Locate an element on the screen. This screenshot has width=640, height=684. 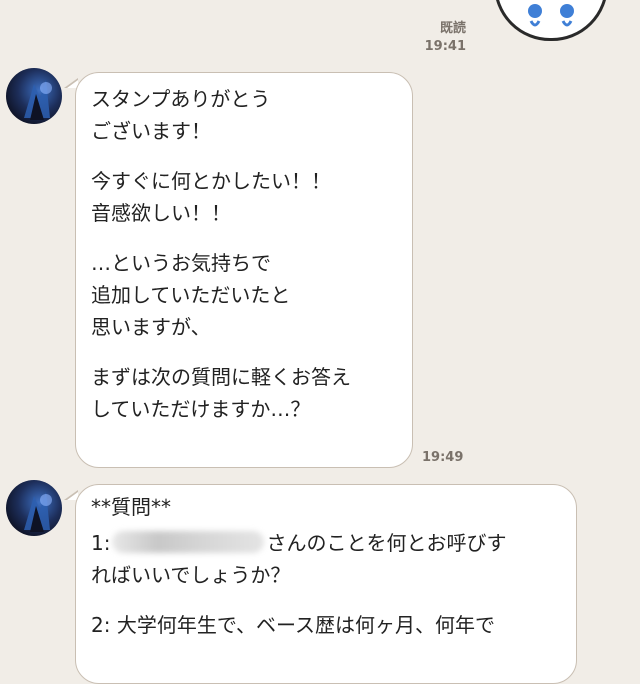
message-paragraph: まずは次の質問に軽くお答え していただけますか…？ is located at coordinates (221, 393).